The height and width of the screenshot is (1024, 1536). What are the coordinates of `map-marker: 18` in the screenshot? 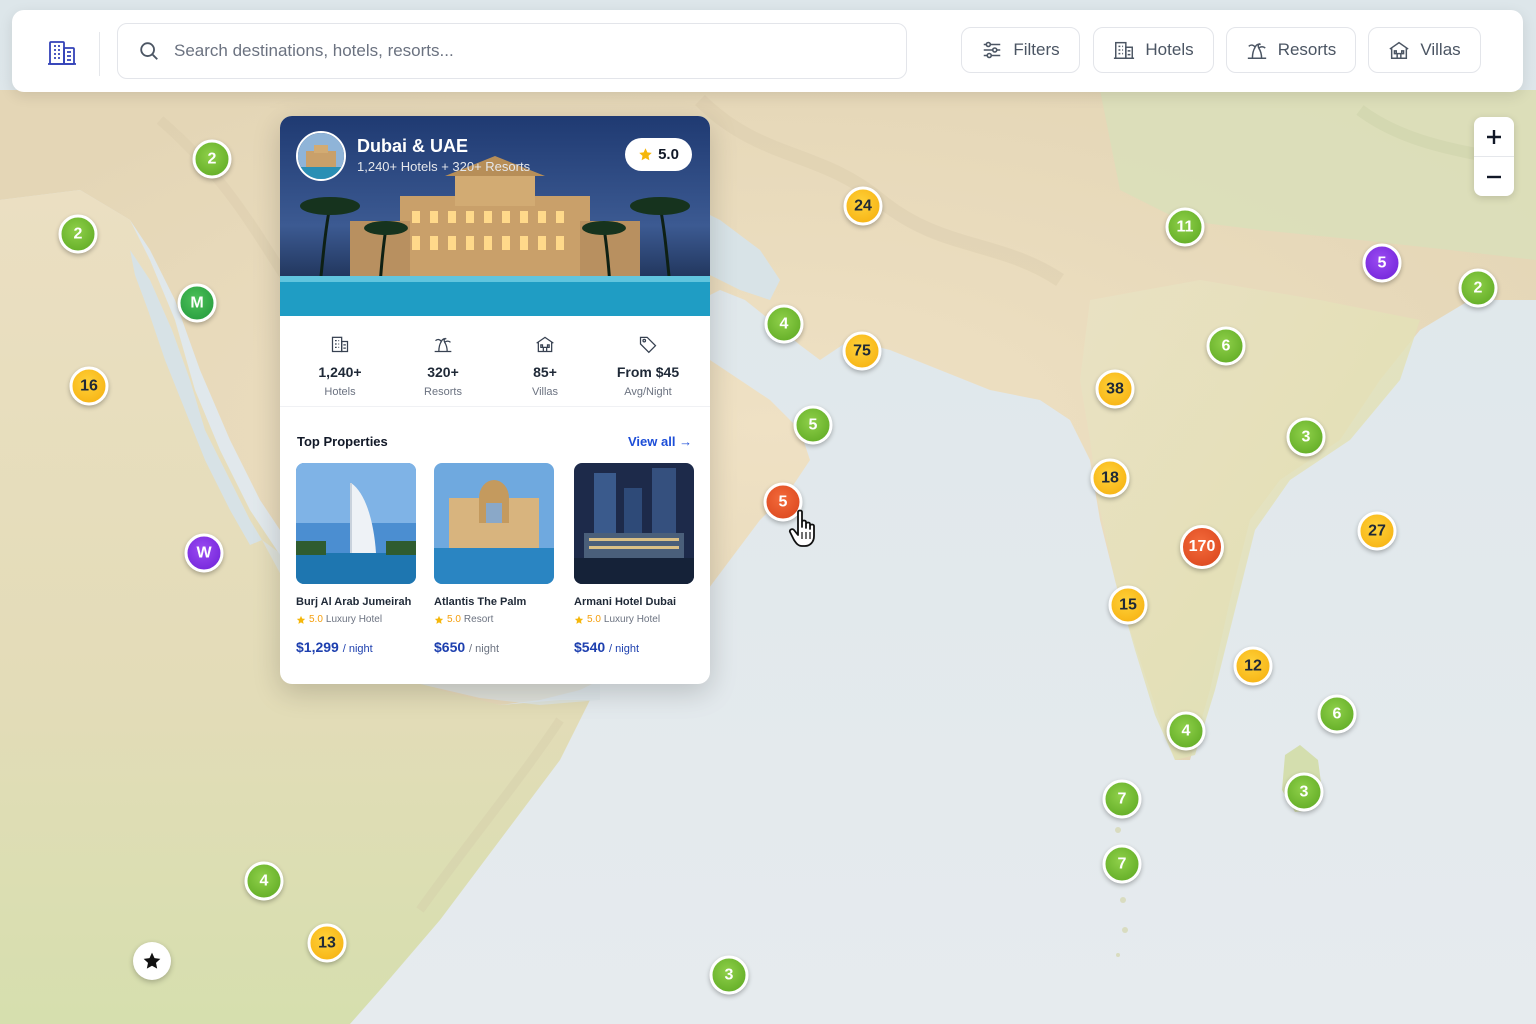 It's located at (1110, 478).